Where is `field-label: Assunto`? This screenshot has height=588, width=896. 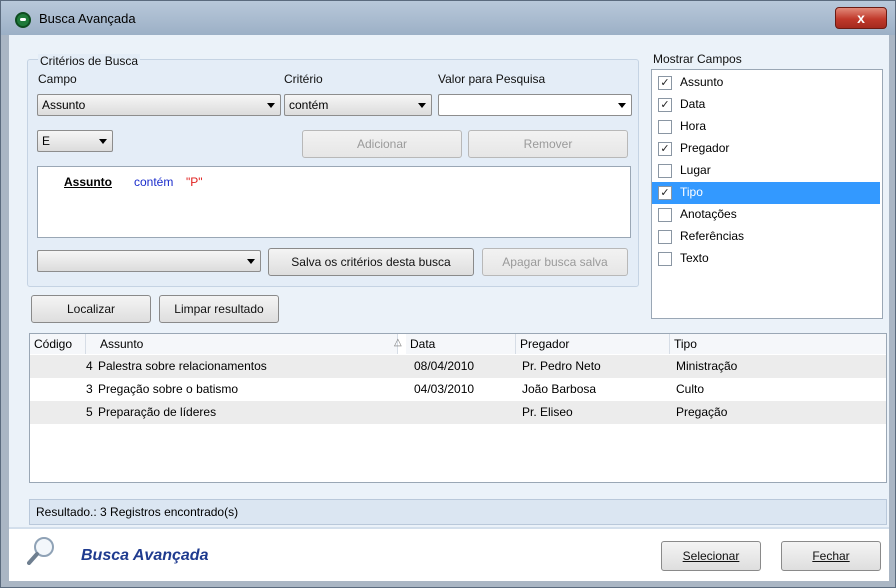
field-label: Assunto is located at coordinates (702, 82).